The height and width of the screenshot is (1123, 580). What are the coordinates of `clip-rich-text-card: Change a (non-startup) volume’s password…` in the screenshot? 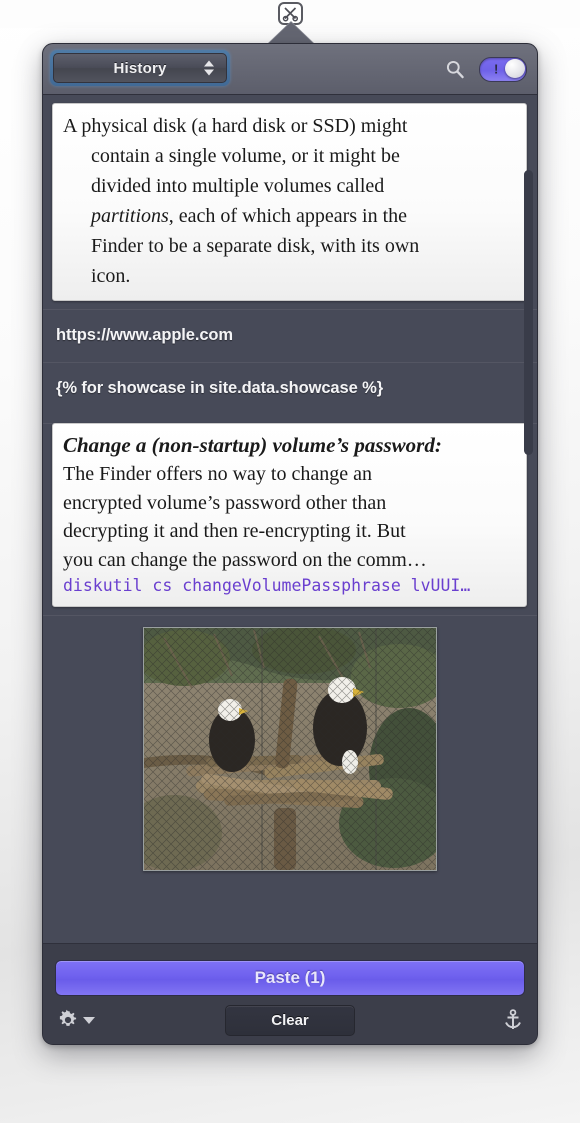 It's located at (289, 515).